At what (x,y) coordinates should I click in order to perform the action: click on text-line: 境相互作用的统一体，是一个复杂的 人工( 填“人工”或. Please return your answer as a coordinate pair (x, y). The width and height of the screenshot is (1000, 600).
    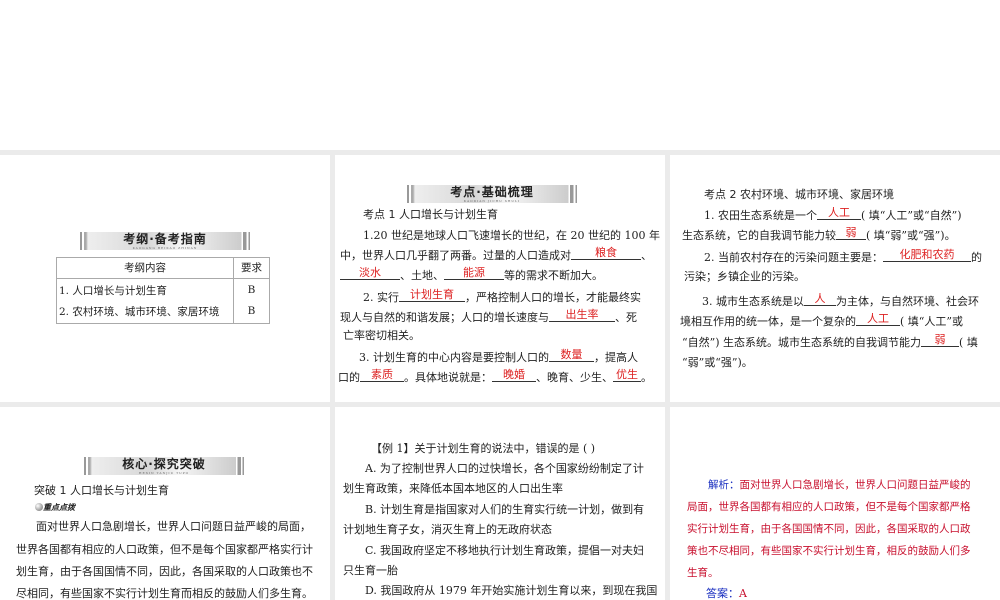
    Looking at the image, I should click on (821, 322).